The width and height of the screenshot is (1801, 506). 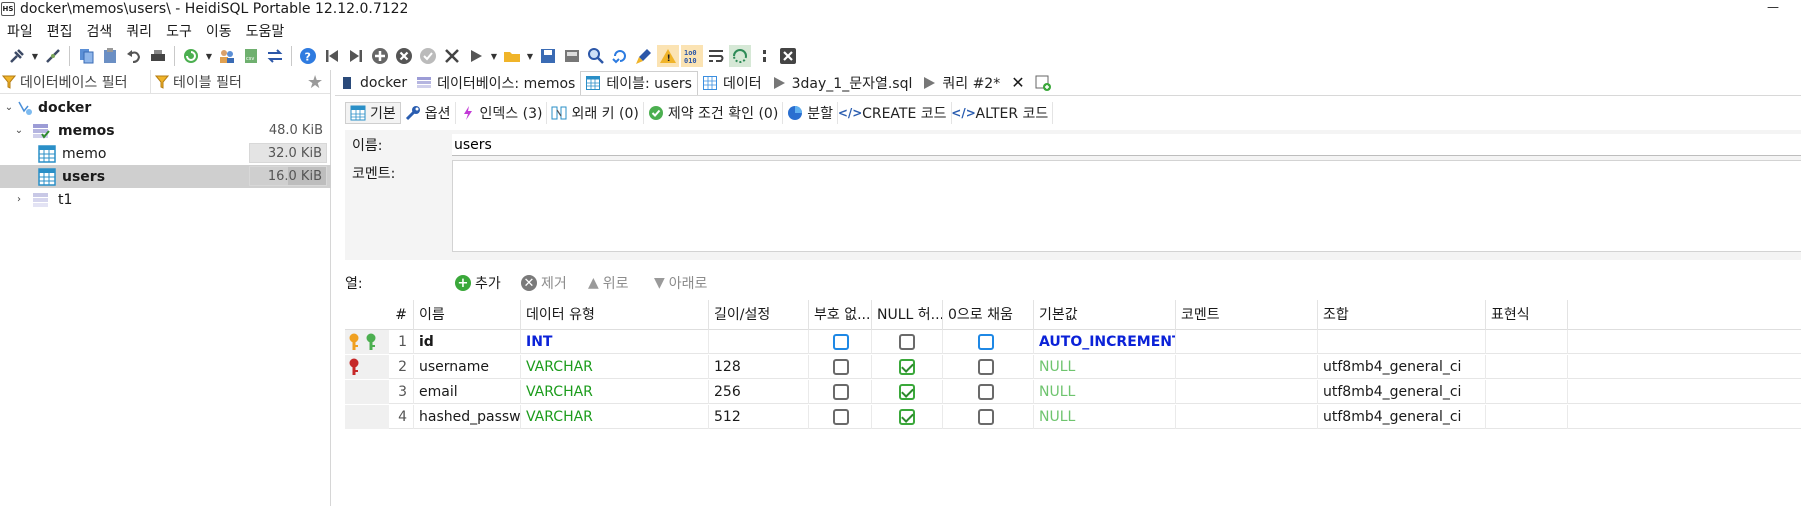 What do you see at coordinates (961, 83) in the screenshot?
I see `tab-query-2: 쿼리 #2*` at bounding box center [961, 83].